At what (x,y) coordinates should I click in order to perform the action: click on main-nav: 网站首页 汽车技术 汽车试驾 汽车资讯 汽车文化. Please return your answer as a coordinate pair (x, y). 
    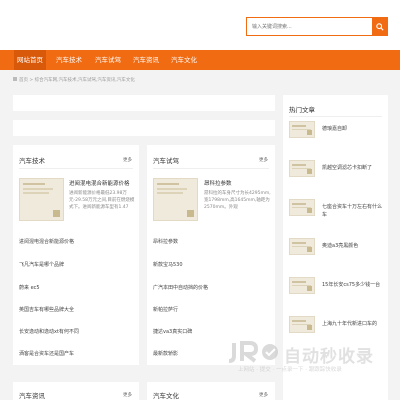
    Looking at the image, I should click on (200, 60).